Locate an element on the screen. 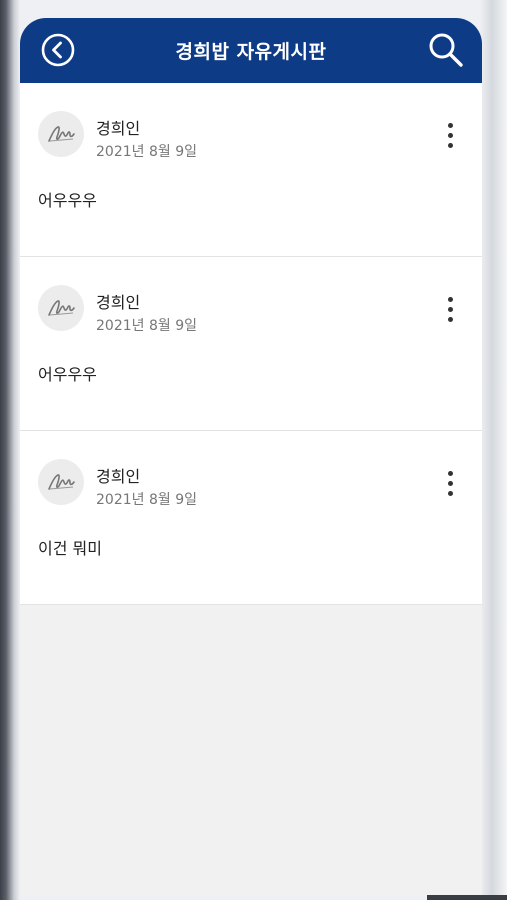 This screenshot has width=507, height=900. search-button is located at coordinates (446, 50).